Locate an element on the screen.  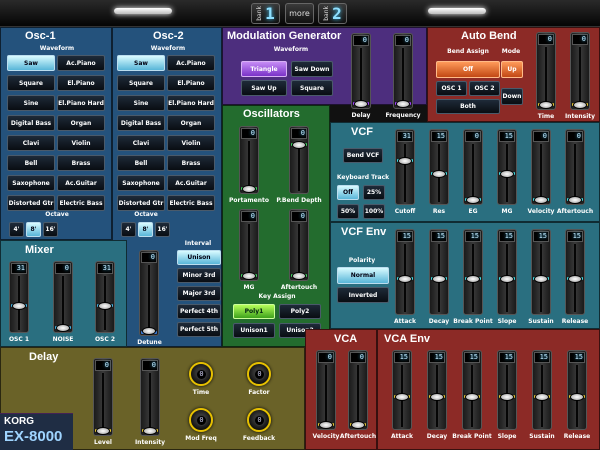
polarity-button: Normal is located at coordinates (363, 275).